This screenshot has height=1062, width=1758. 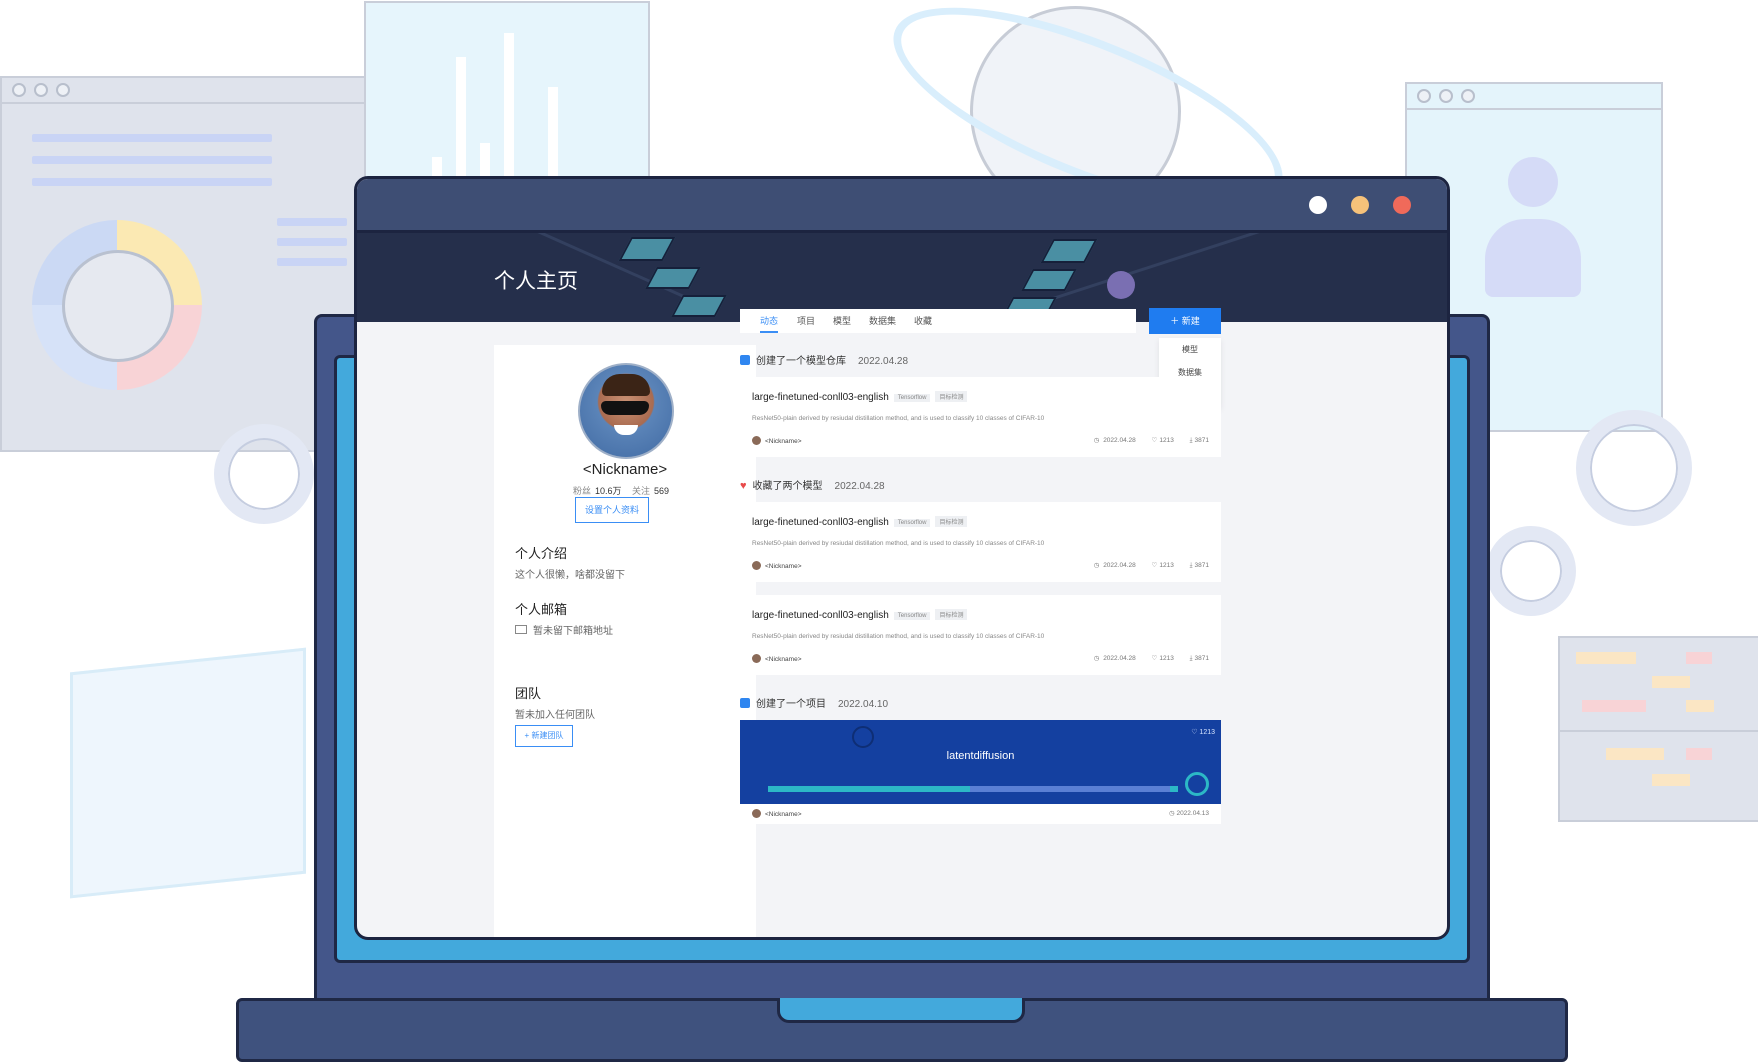 I want to click on window-dot-maximize, so click(x=1360, y=205).